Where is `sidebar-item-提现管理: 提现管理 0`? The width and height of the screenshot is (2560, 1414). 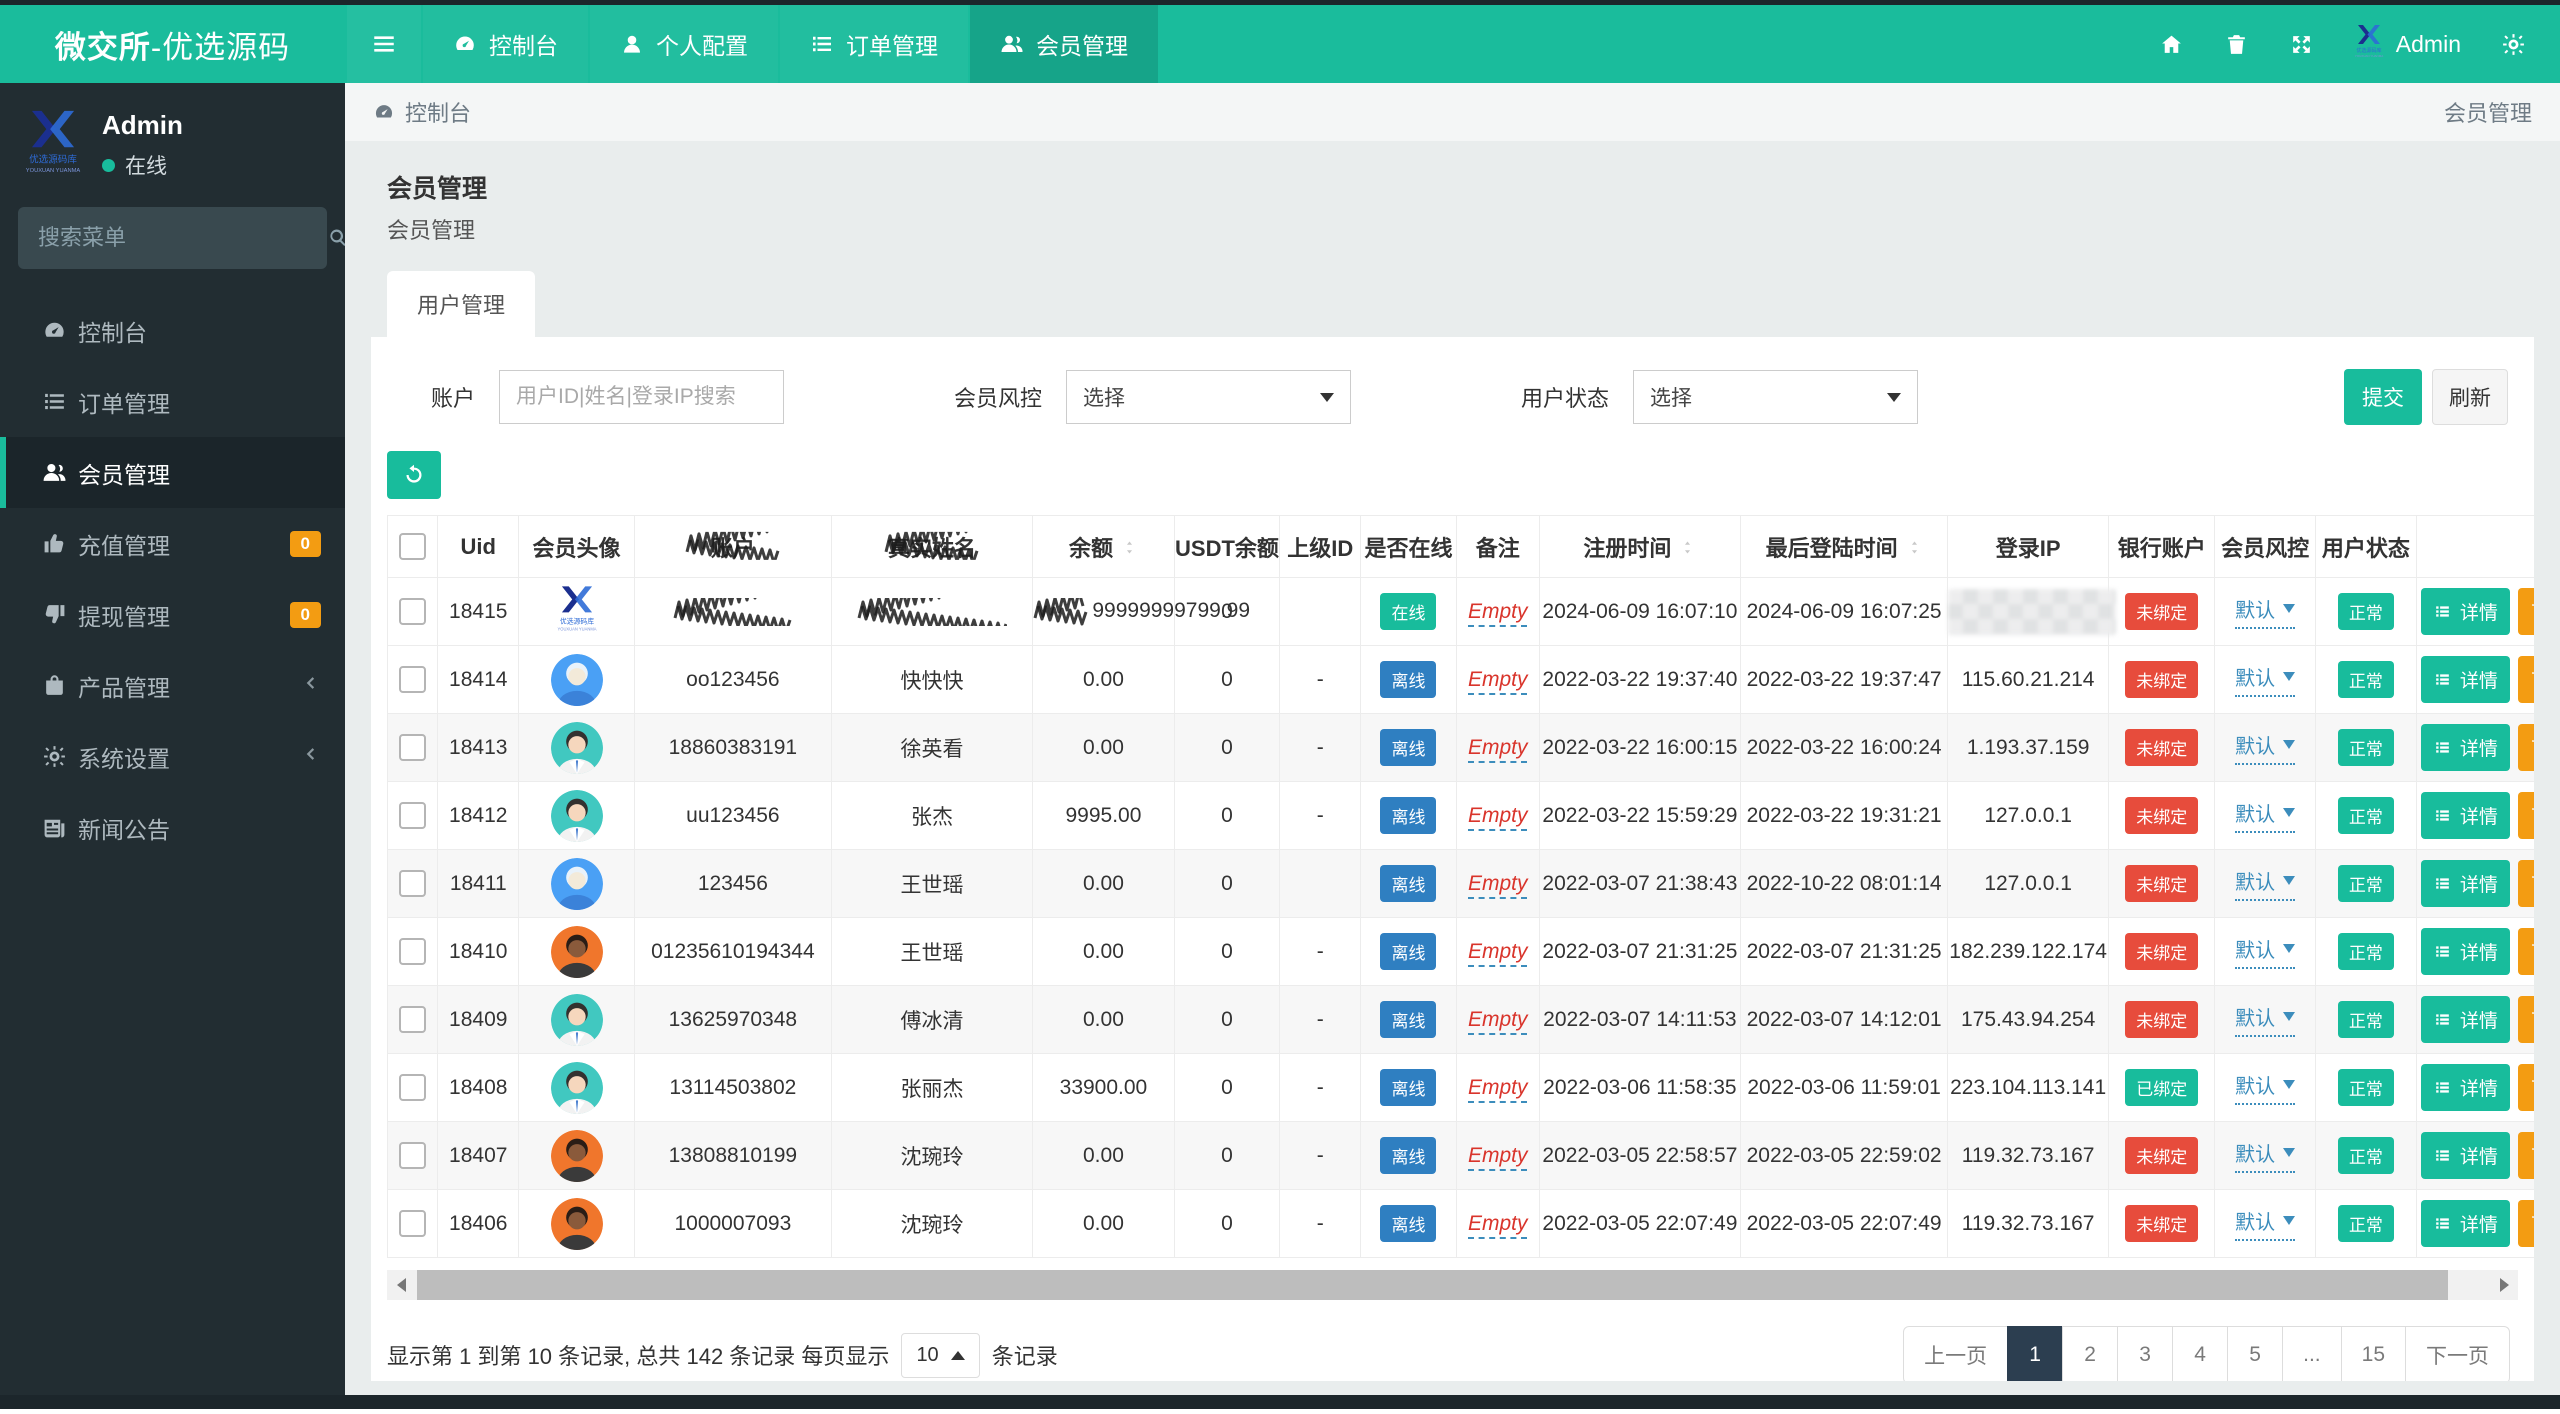
sidebar-item-提现管理: 提现管理 0 is located at coordinates (172, 614).